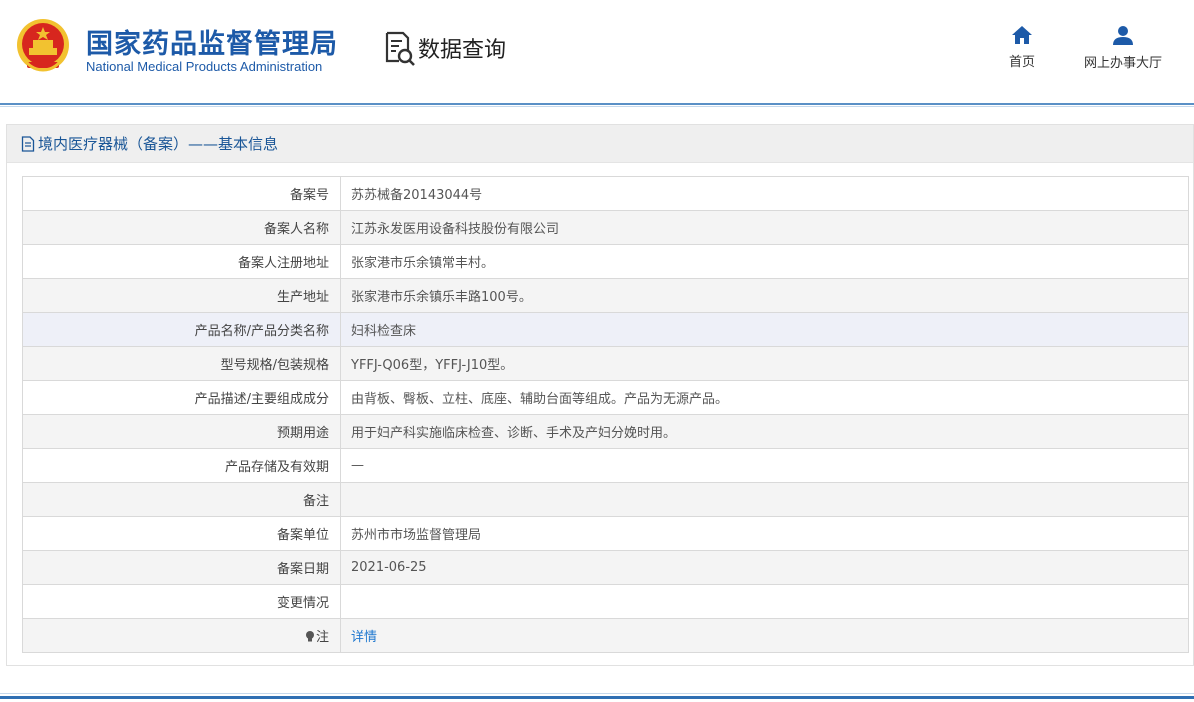 Image resolution: width=1194 pixels, height=702 pixels. Describe the element at coordinates (181, 261) in the screenshot. I see `row-label: 备案人注册地址` at that location.